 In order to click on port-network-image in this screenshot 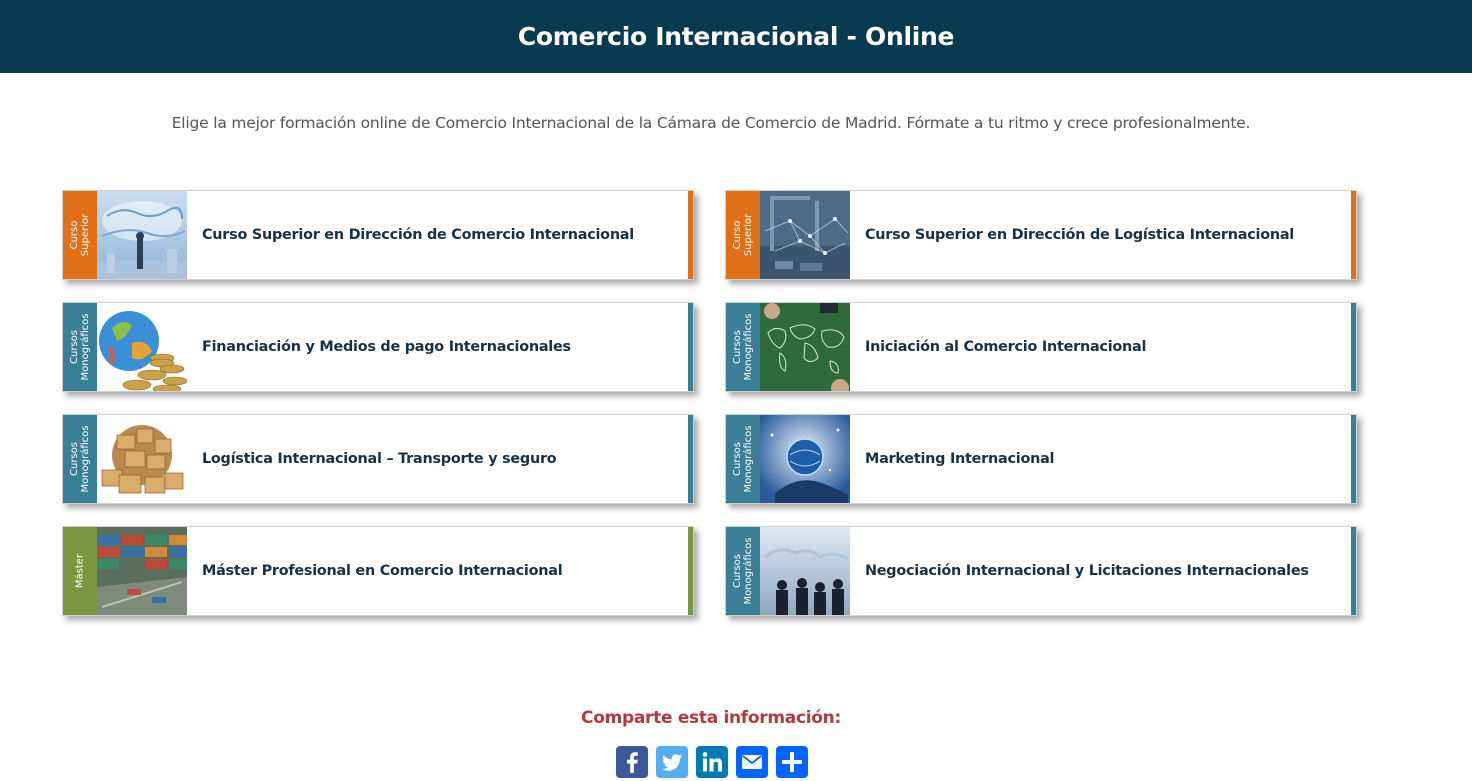, I will do `click(805, 235)`.